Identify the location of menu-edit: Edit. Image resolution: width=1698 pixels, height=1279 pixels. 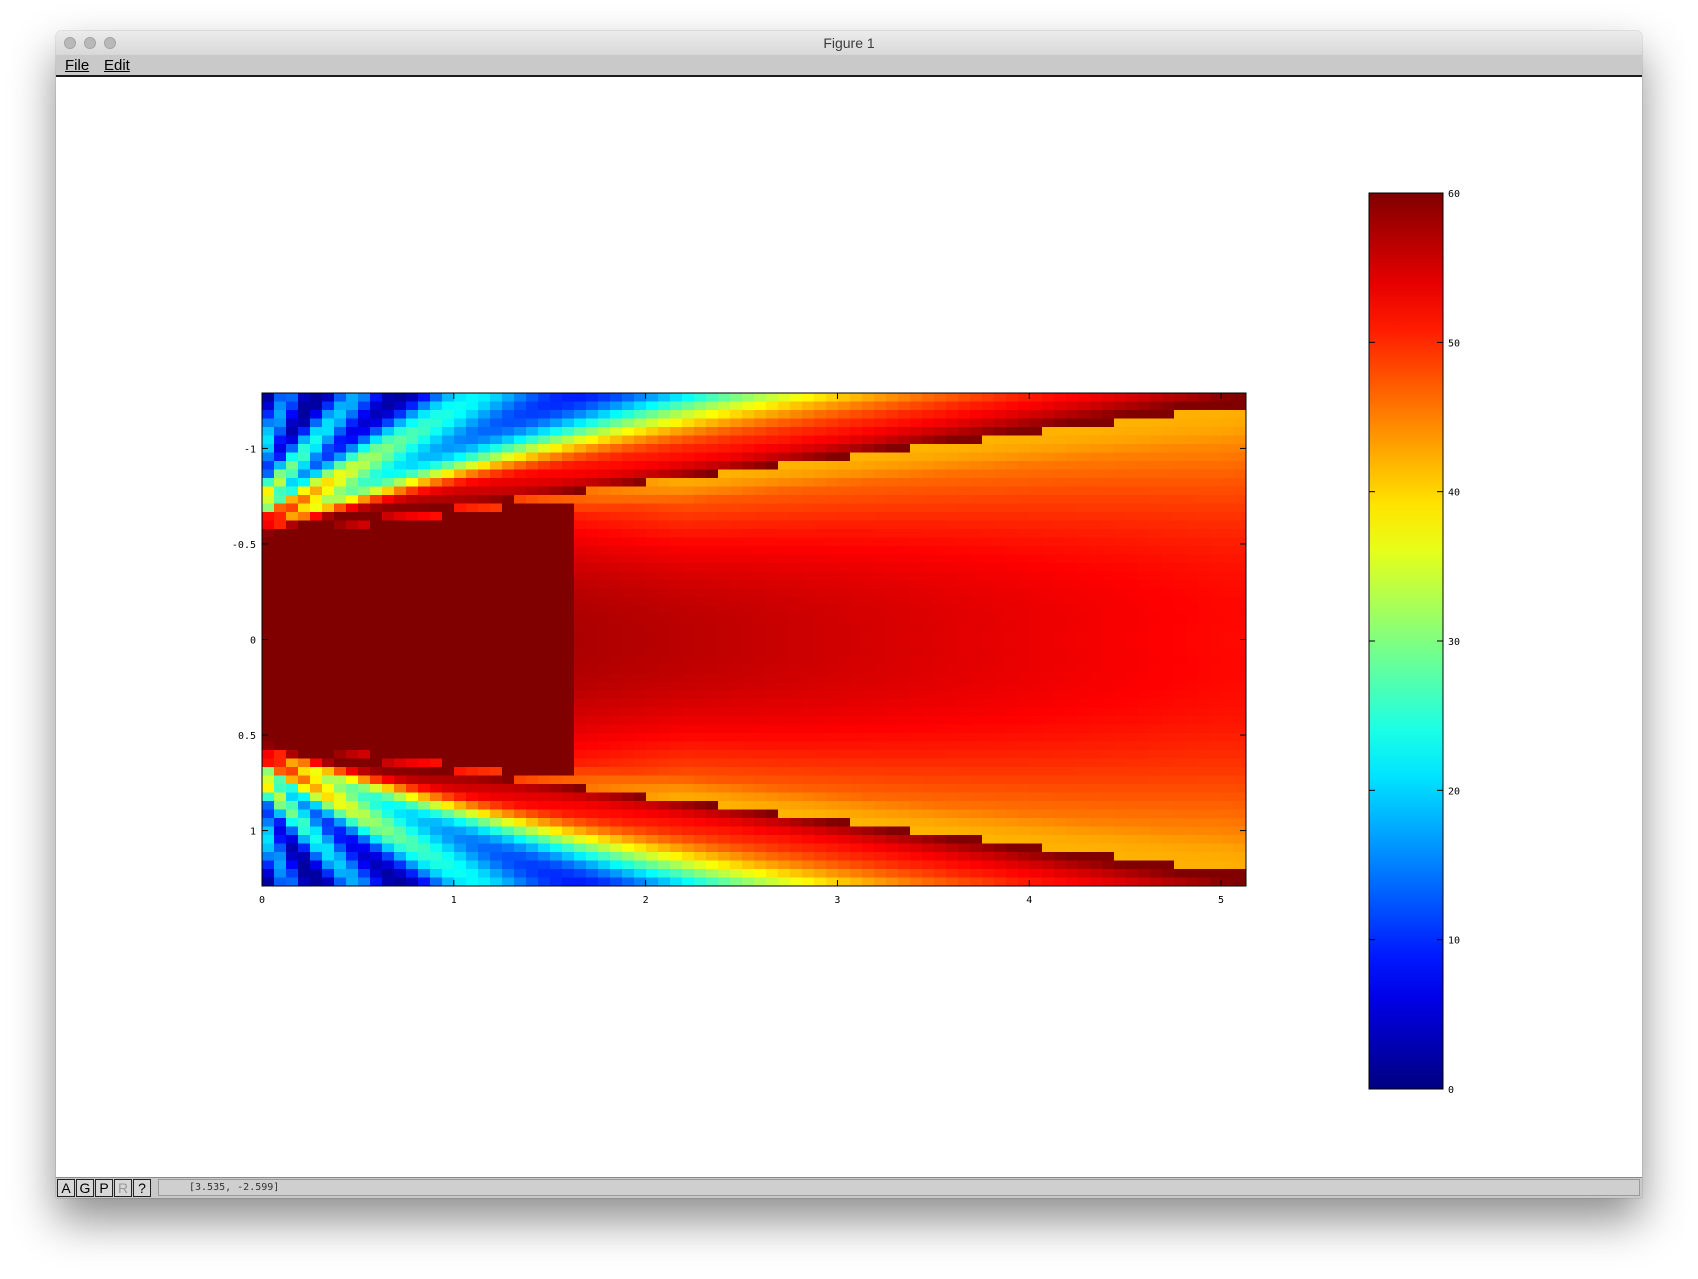
(117, 65).